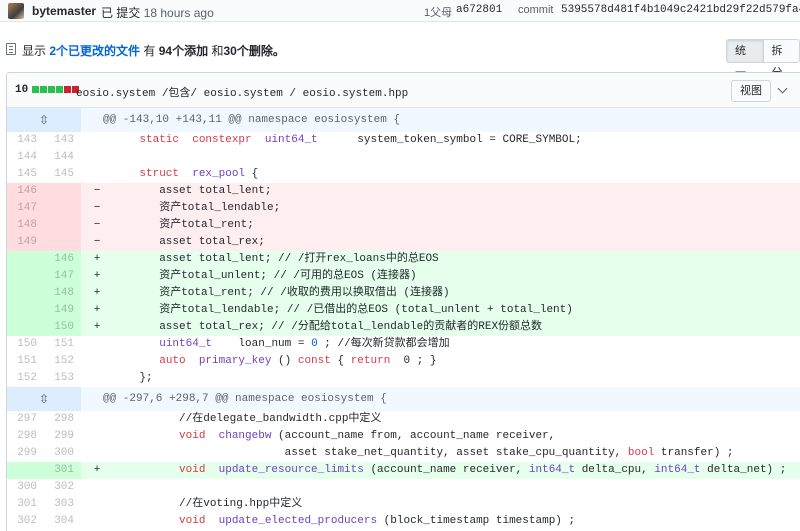 The width and height of the screenshot is (800, 531). I want to click on code-text: //在delegate_bandwidth.cpp中定义, so click(247, 419).